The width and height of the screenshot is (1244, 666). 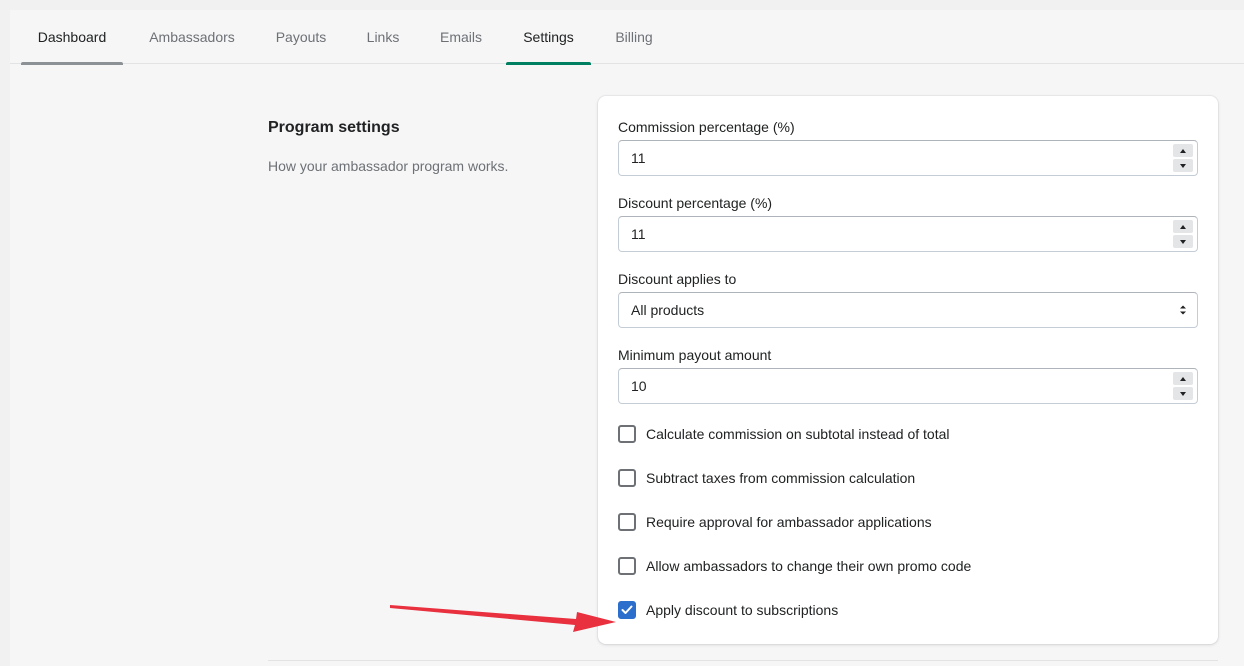 I want to click on tab-label: Payouts, so click(x=301, y=37).